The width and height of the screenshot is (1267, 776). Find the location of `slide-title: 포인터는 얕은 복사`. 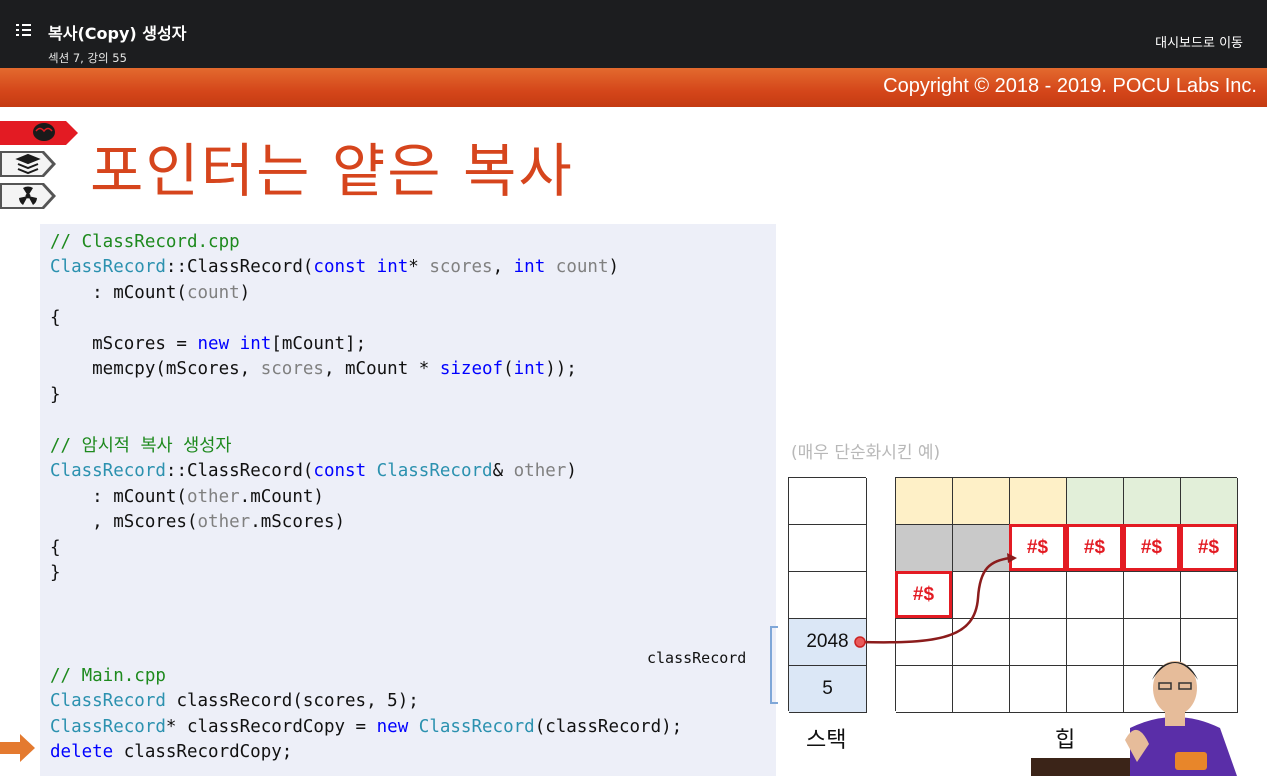

slide-title: 포인터는 얕은 복사 is located at coordinates (332, 171).